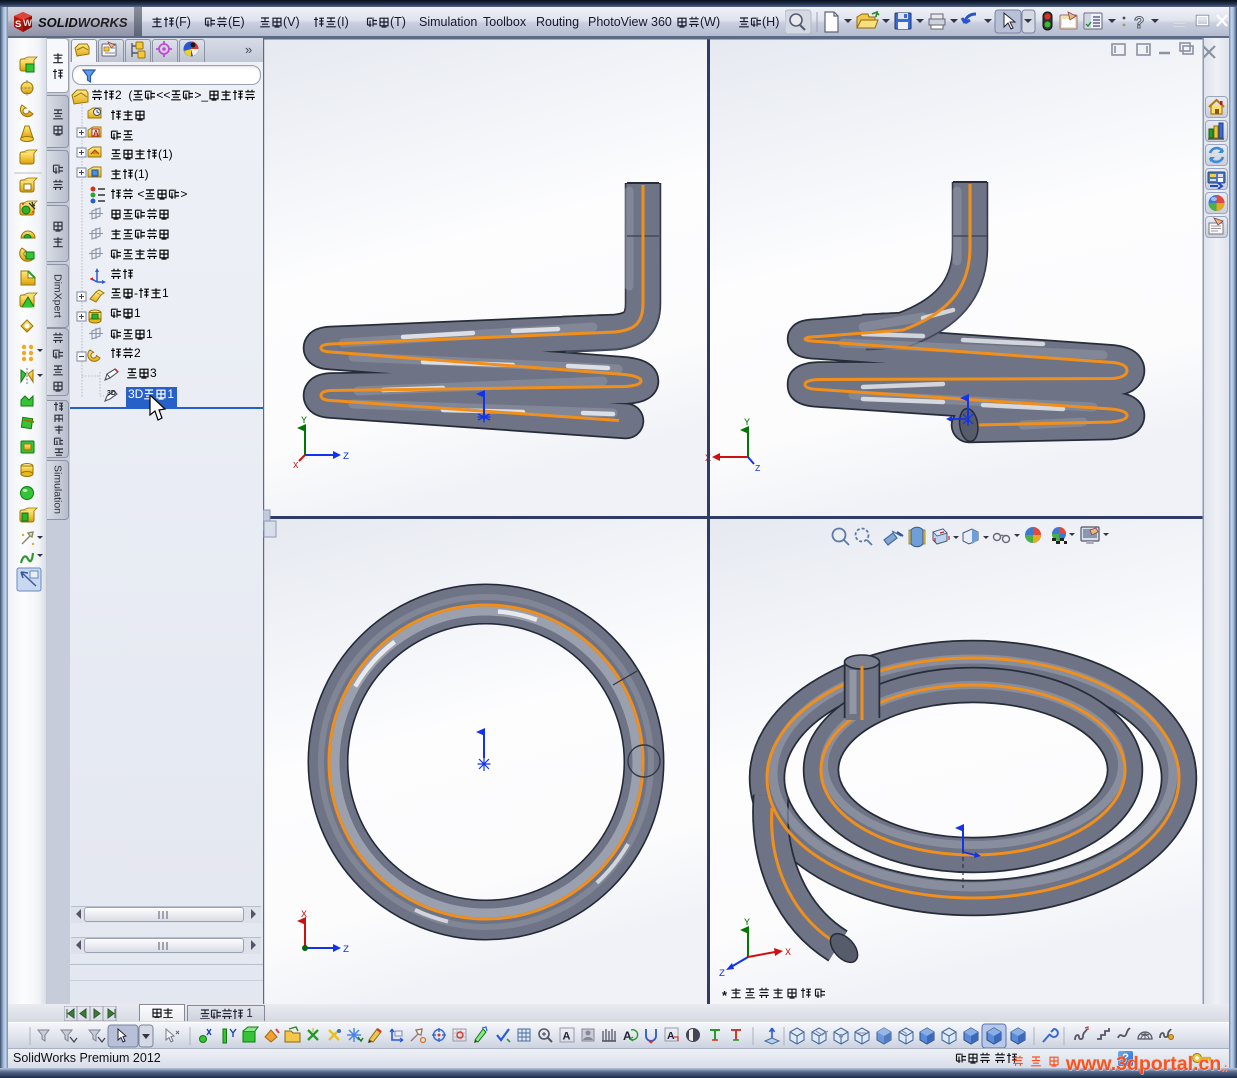 Image resolution: width=1237 pixels, height=1078 pixels. I want to click on svg-text: W, so click(27, 23).